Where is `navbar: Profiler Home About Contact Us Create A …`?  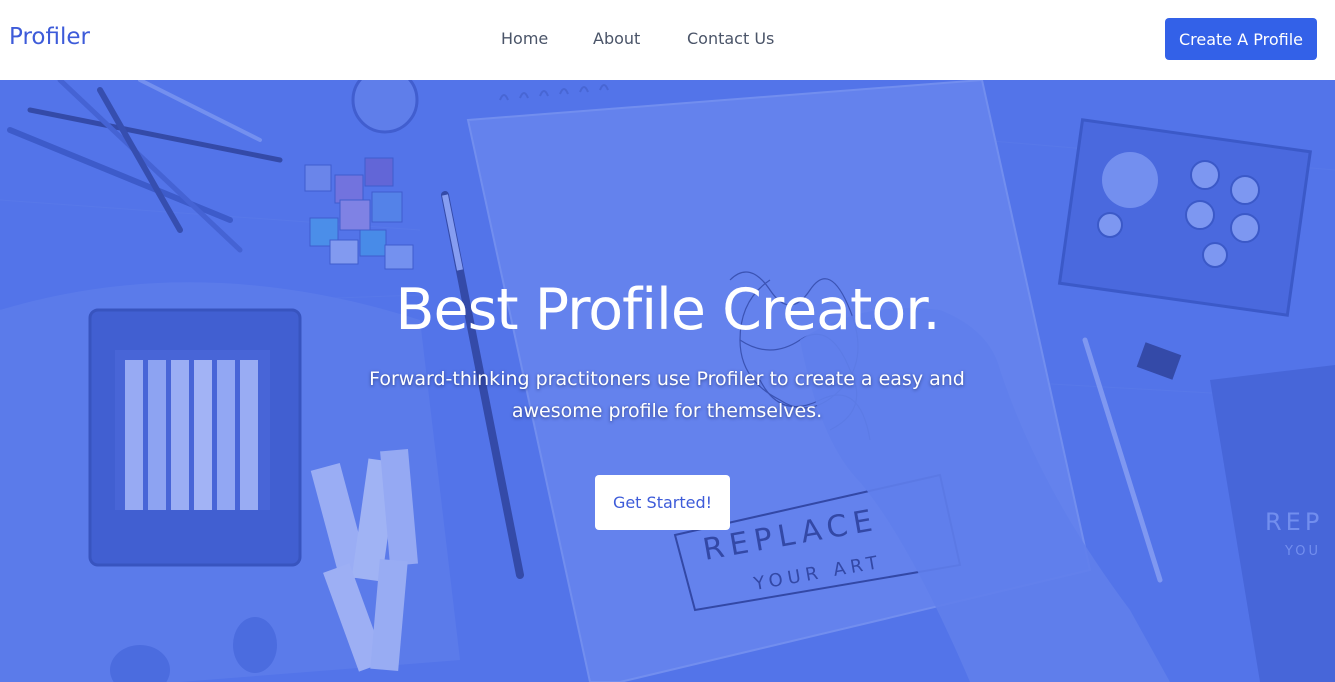
navbar: Profiler Home About Contact Us Create A … is located at coordinates (667, 40).